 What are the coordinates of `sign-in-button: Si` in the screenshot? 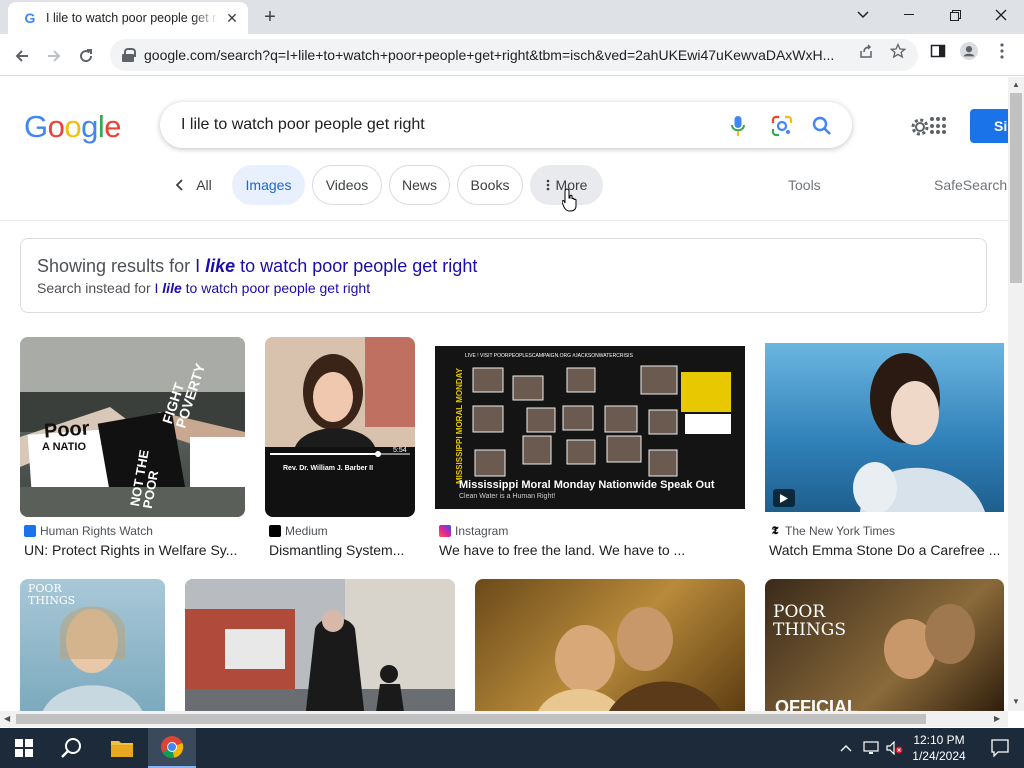 It's located at (989, 126).